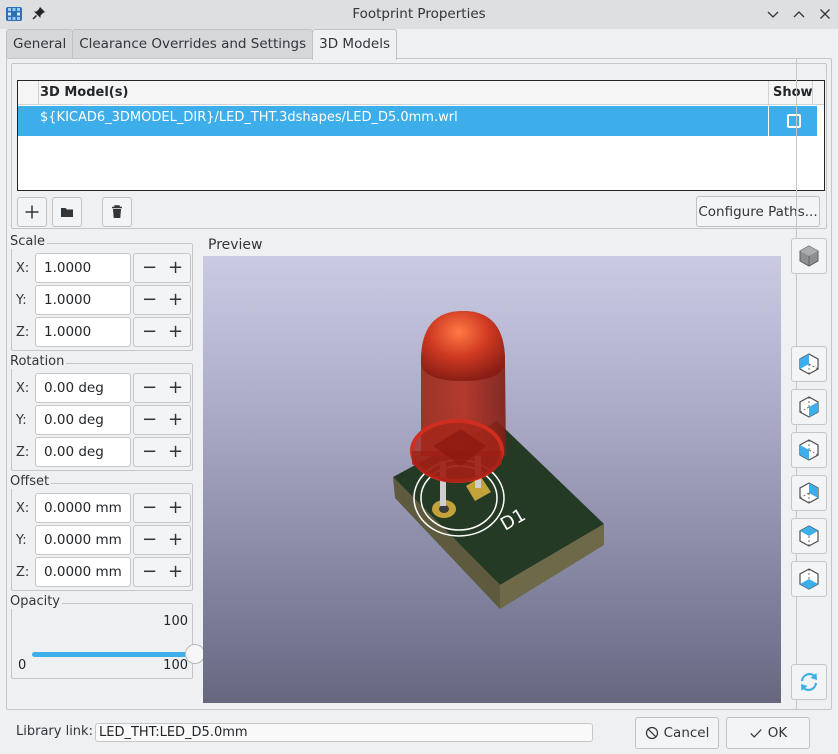  I want to click on view-toolbar-separator, so click(796, 384).